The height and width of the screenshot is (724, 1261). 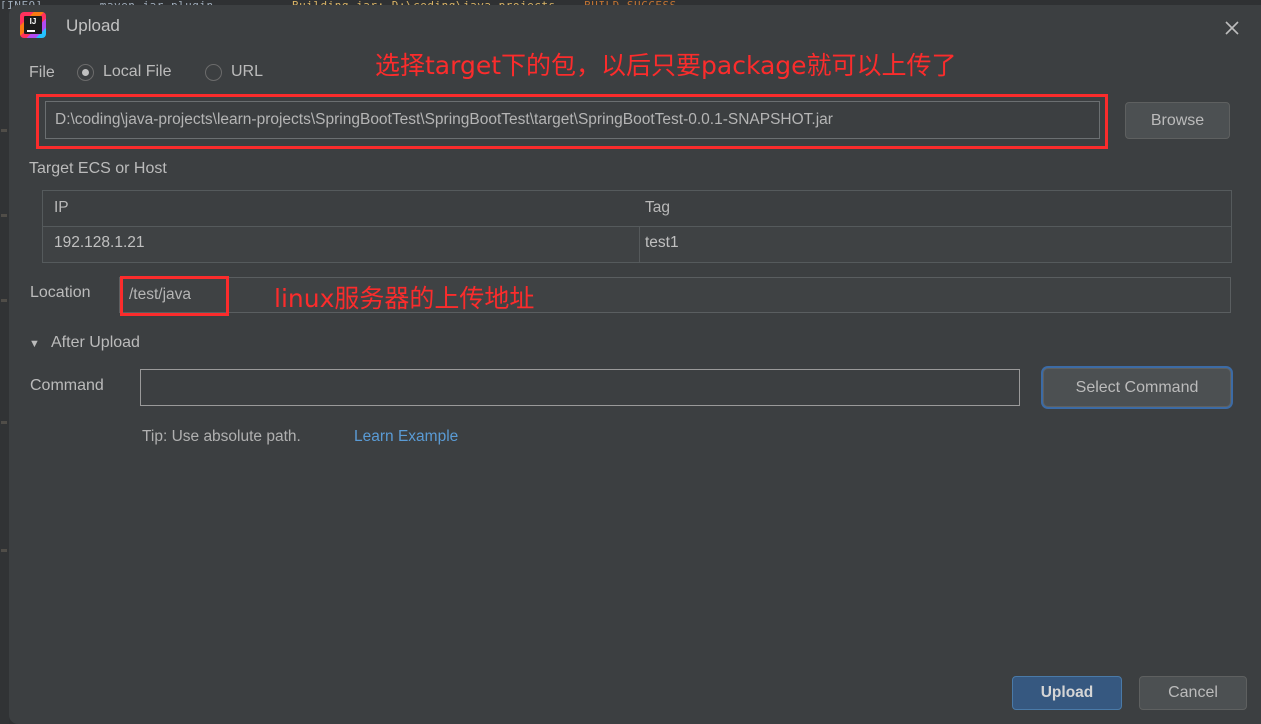 I want to click on radio-selected-icon, so click(x=85, y=72).